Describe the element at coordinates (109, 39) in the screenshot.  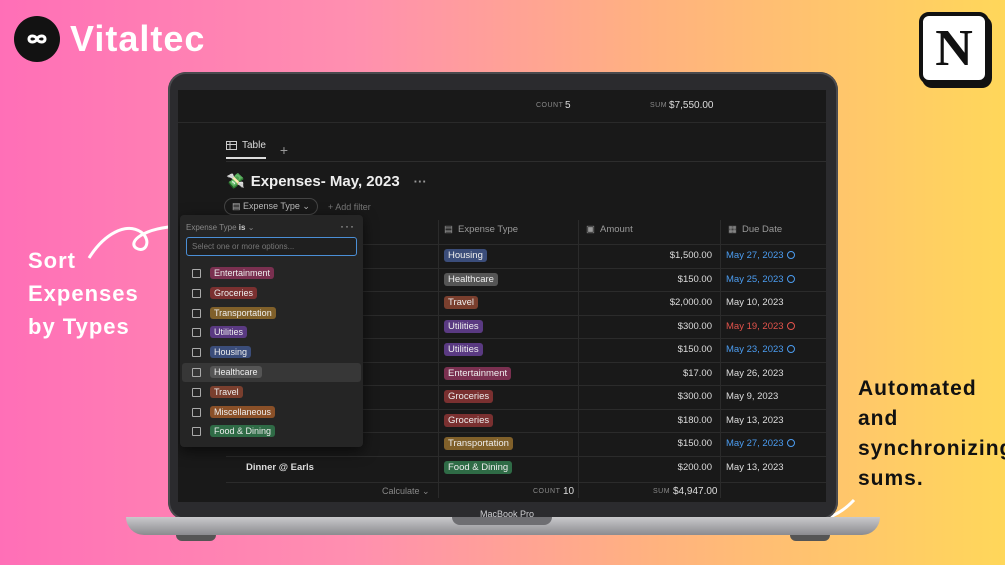
I see `brand: Vitaltec` at that location.